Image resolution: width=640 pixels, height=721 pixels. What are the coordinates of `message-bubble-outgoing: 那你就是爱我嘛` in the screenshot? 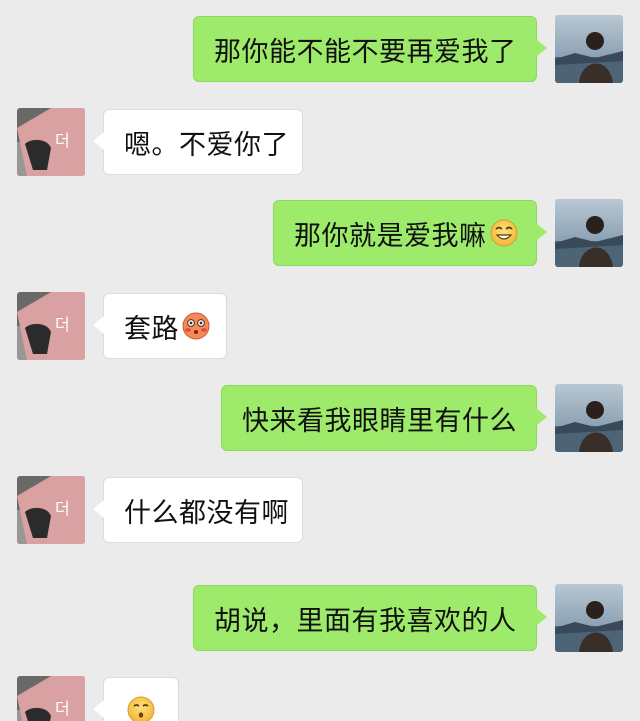 It's located at (410, 233).